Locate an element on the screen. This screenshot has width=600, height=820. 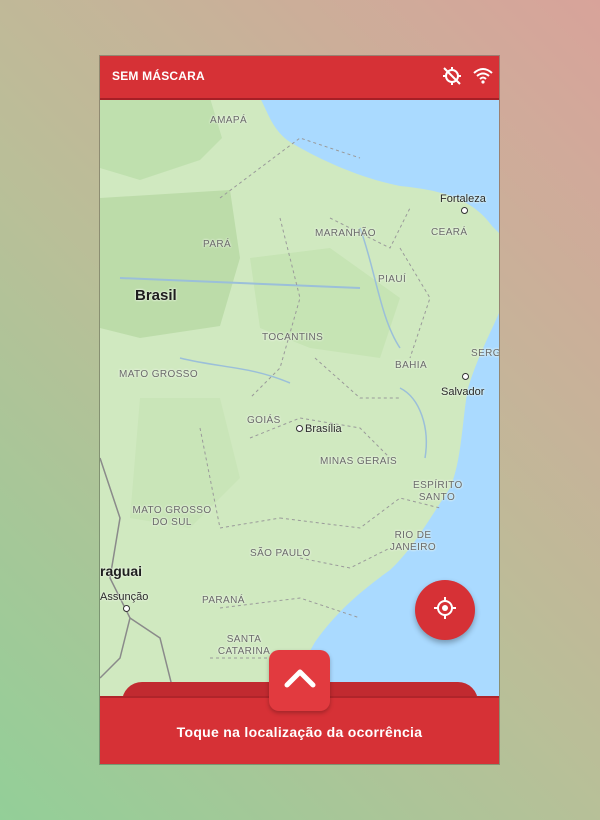
country-label: Brasil is located at coordinates (156, 295).